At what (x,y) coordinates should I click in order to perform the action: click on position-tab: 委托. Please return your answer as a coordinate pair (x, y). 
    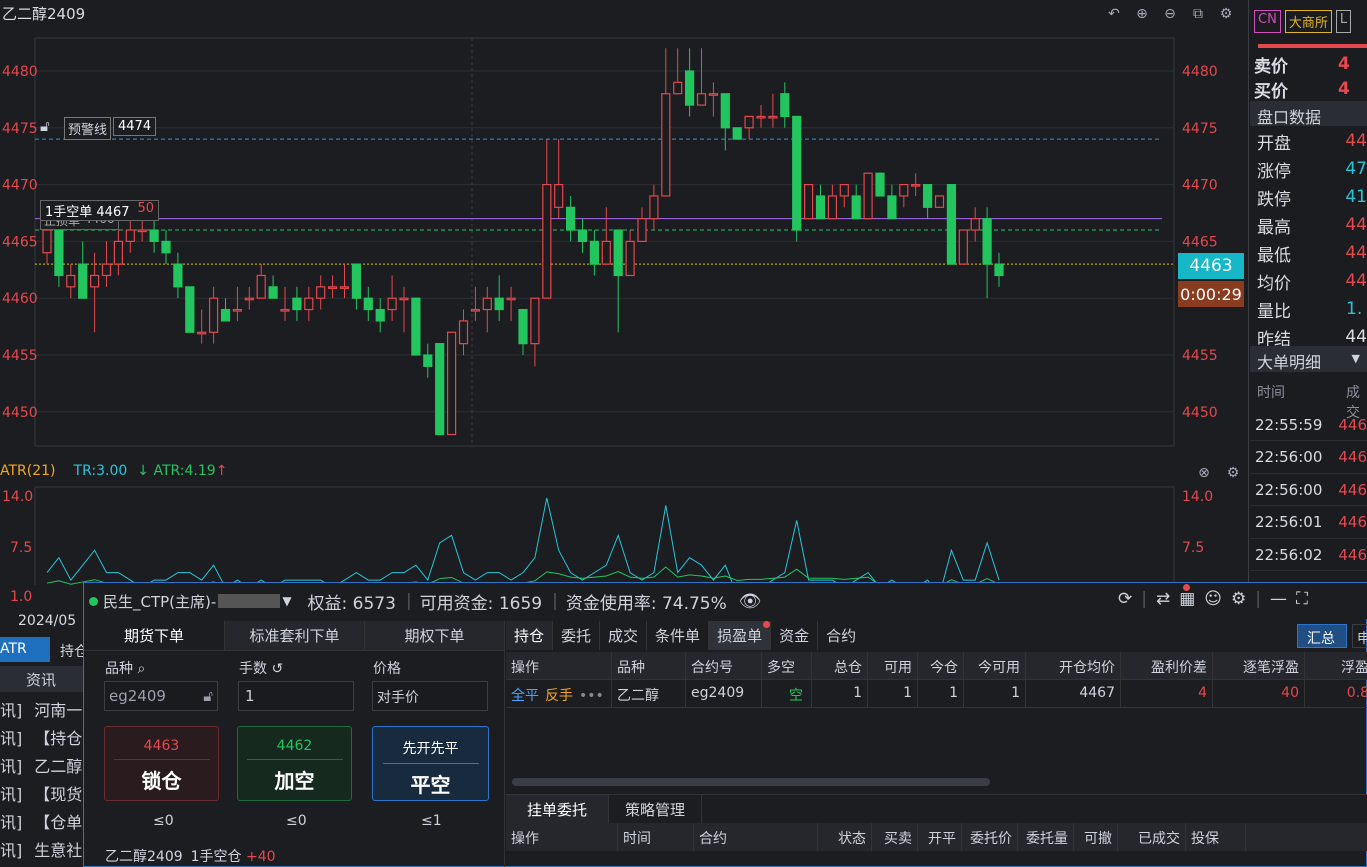
    Looking at the image, I should click on (575, 635).